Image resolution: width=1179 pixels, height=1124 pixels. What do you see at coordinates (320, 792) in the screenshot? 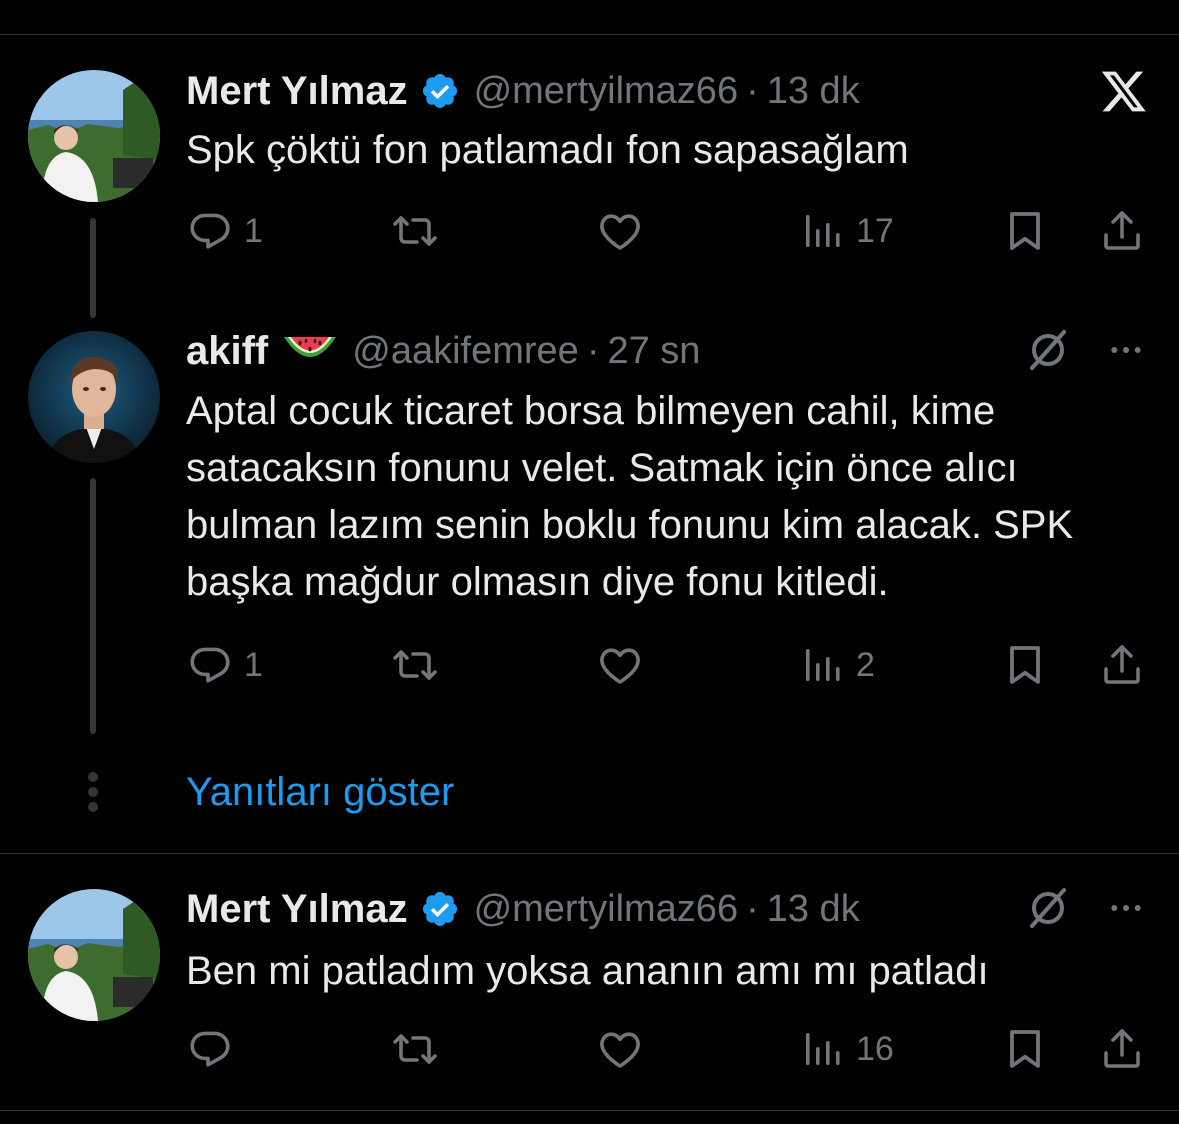
I see `show-replies-link: Yanıtları göster` at bounding box center [320, 792].